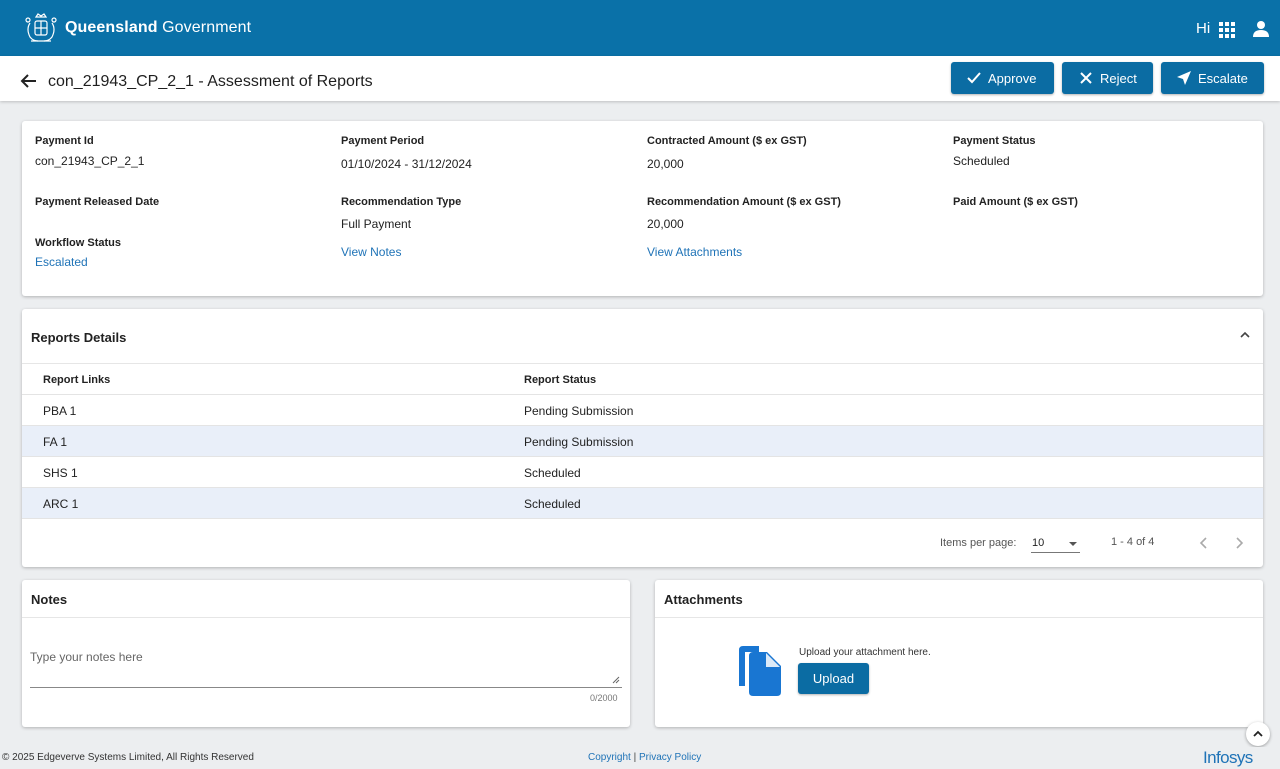 The image size is (1280, 769). What do you see at coordinates (383, 141) in the screenshot?
I see `payment-period-label: Payment Period` at bounding box center [383, 141].